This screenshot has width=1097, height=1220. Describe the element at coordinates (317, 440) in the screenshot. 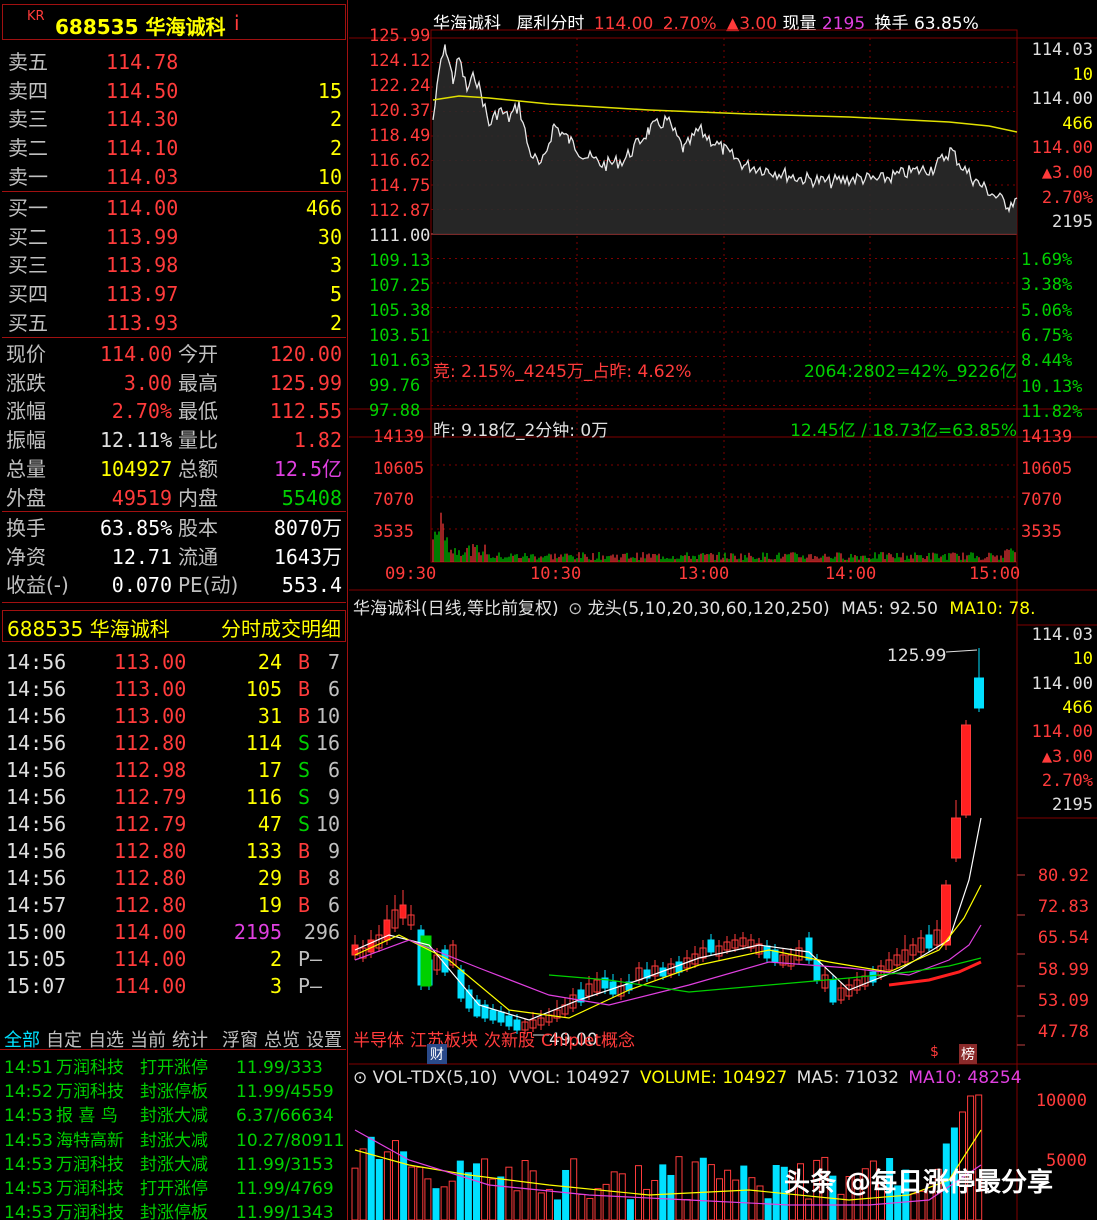

I see `stat-value: 1.82` at that location.